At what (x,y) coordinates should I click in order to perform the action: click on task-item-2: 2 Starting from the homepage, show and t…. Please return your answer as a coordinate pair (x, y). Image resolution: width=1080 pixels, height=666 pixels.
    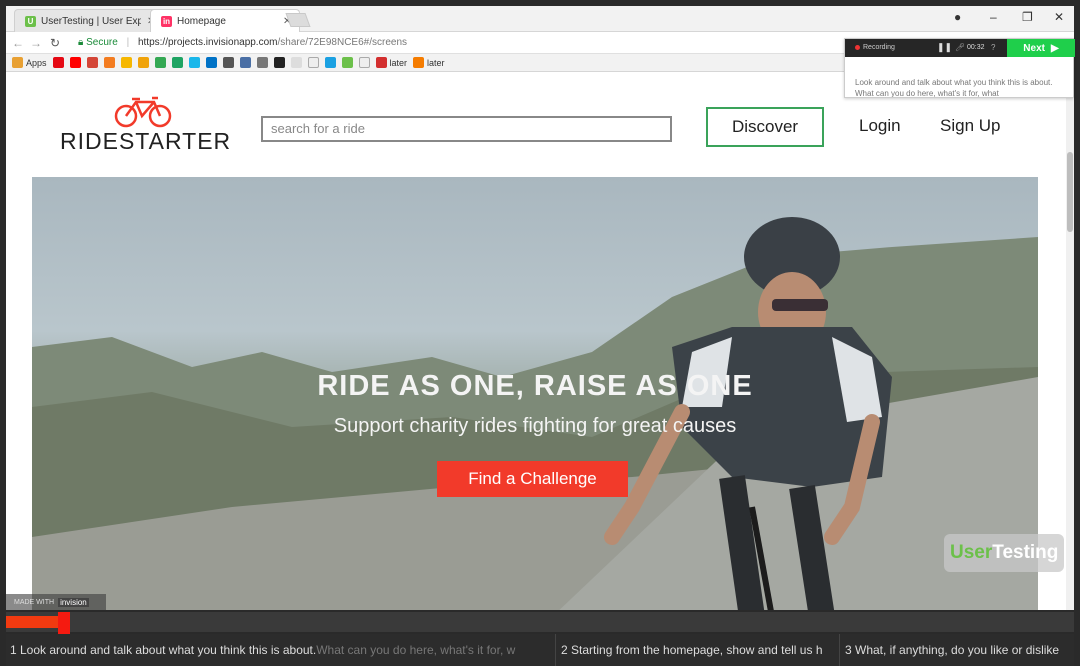
    Looking at the image, I should click on (698, 650).